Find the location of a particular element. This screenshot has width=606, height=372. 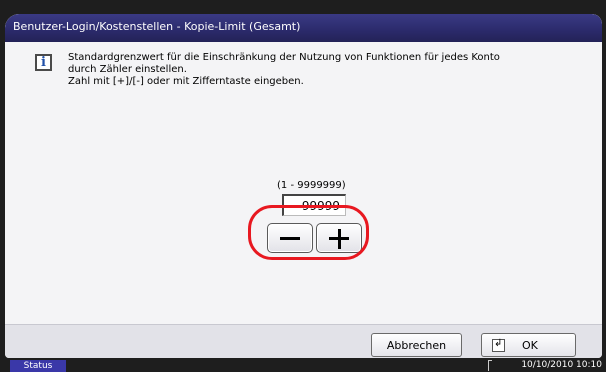

ok-button: ↲ OK is located at coordinates (528, 345).